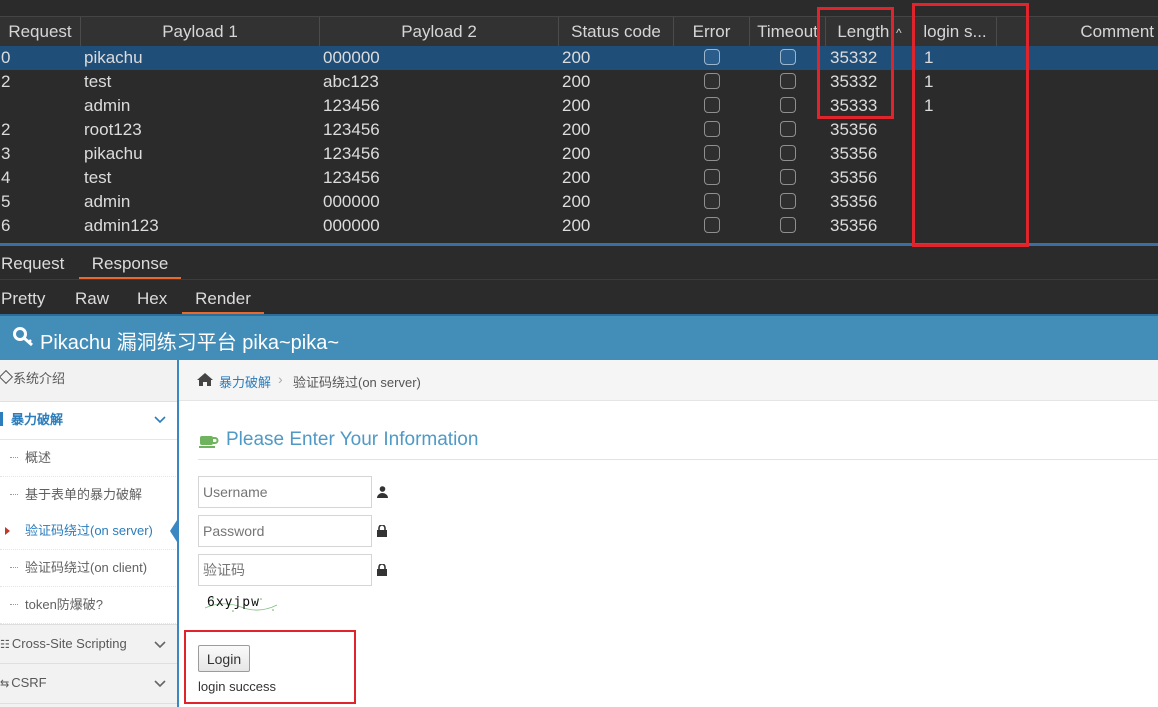 The width and height of the screenshot is (1158, 707). What do you see at coordinates (285, 531) in the screenshot?
I see `password-input` at bounding box center [285, 531].